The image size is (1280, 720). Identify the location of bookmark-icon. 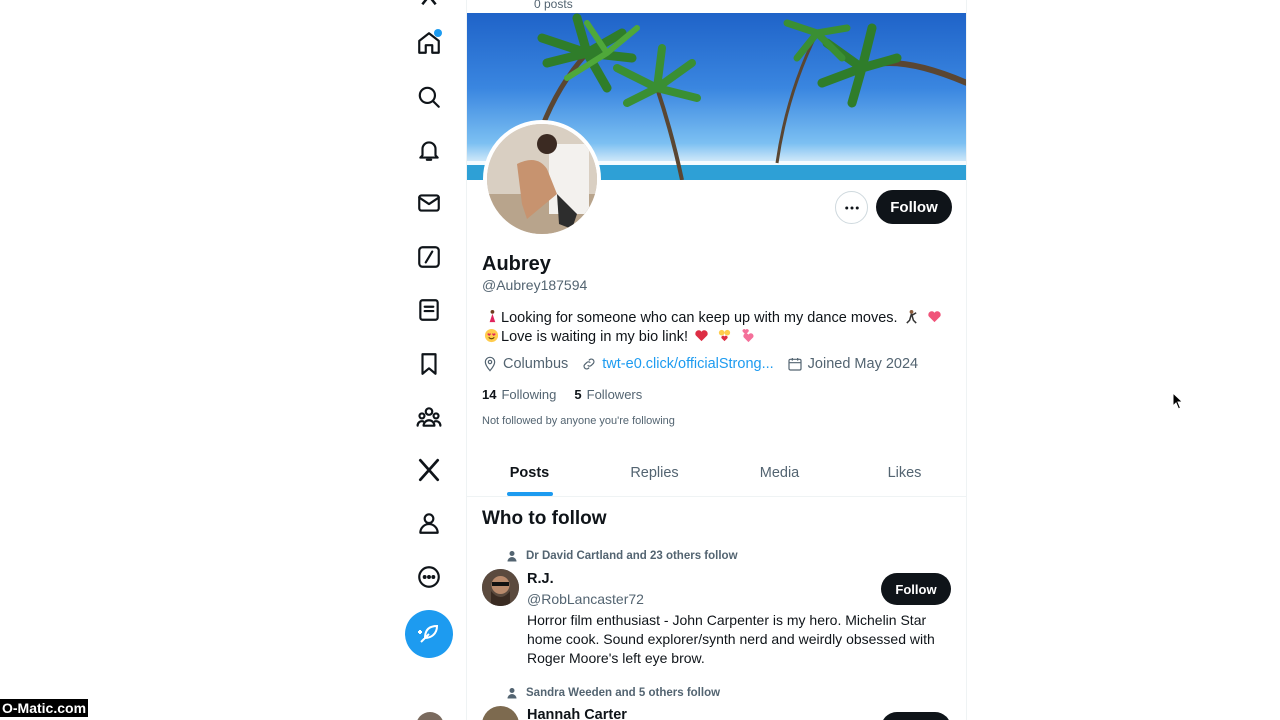
(429, 364).